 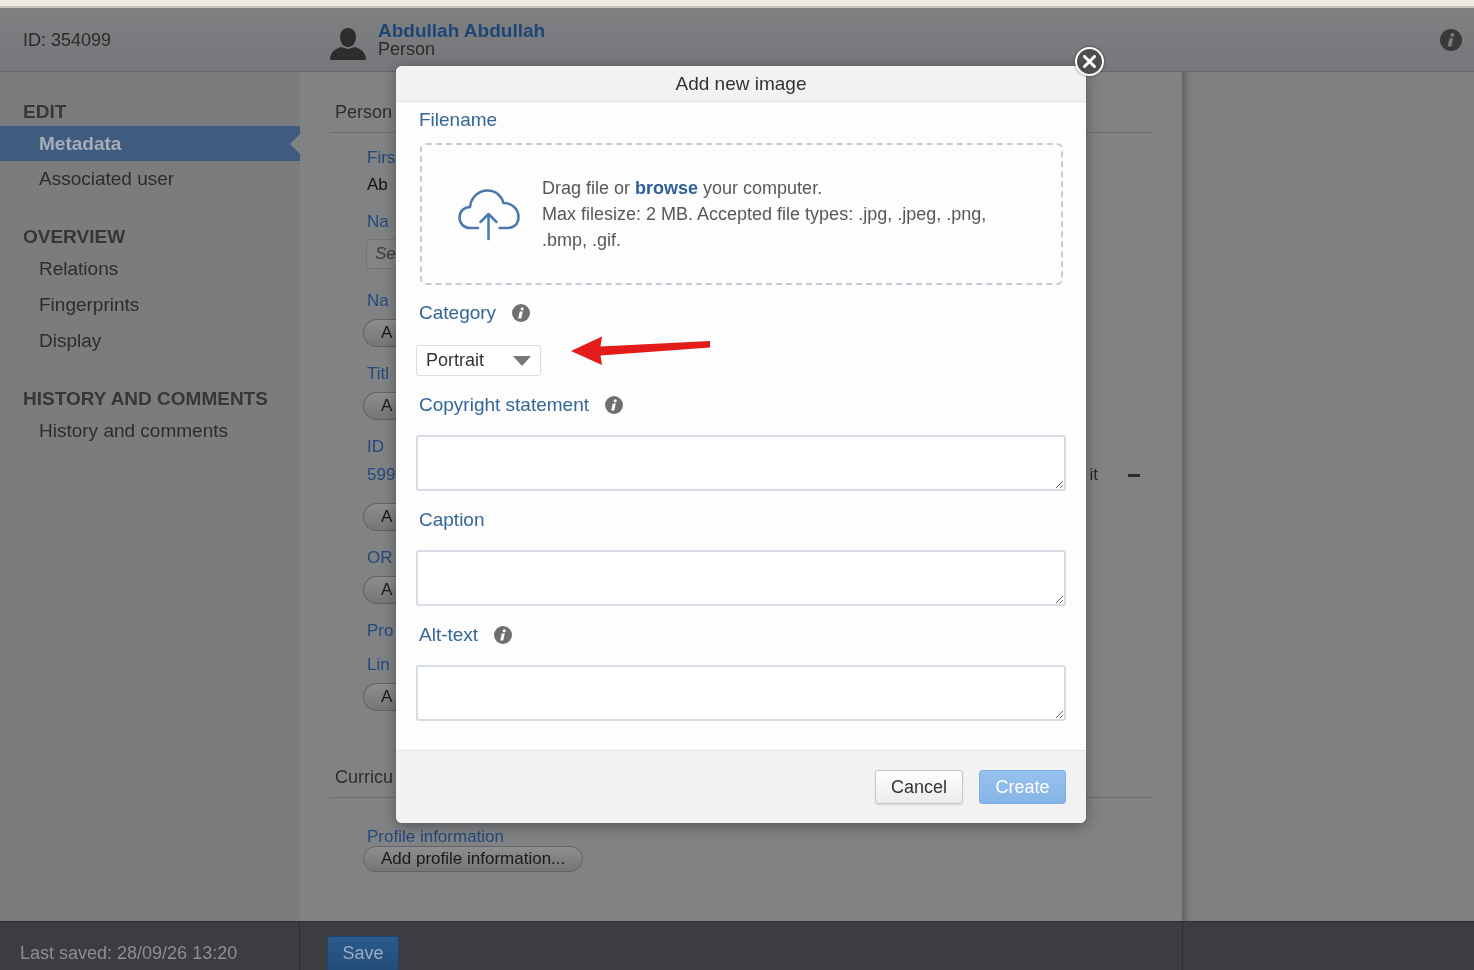 What do you see at coordinates (741, 83) in the screenshot?
I see `dialog-title: Add new image` at bounding box center [741, 83].